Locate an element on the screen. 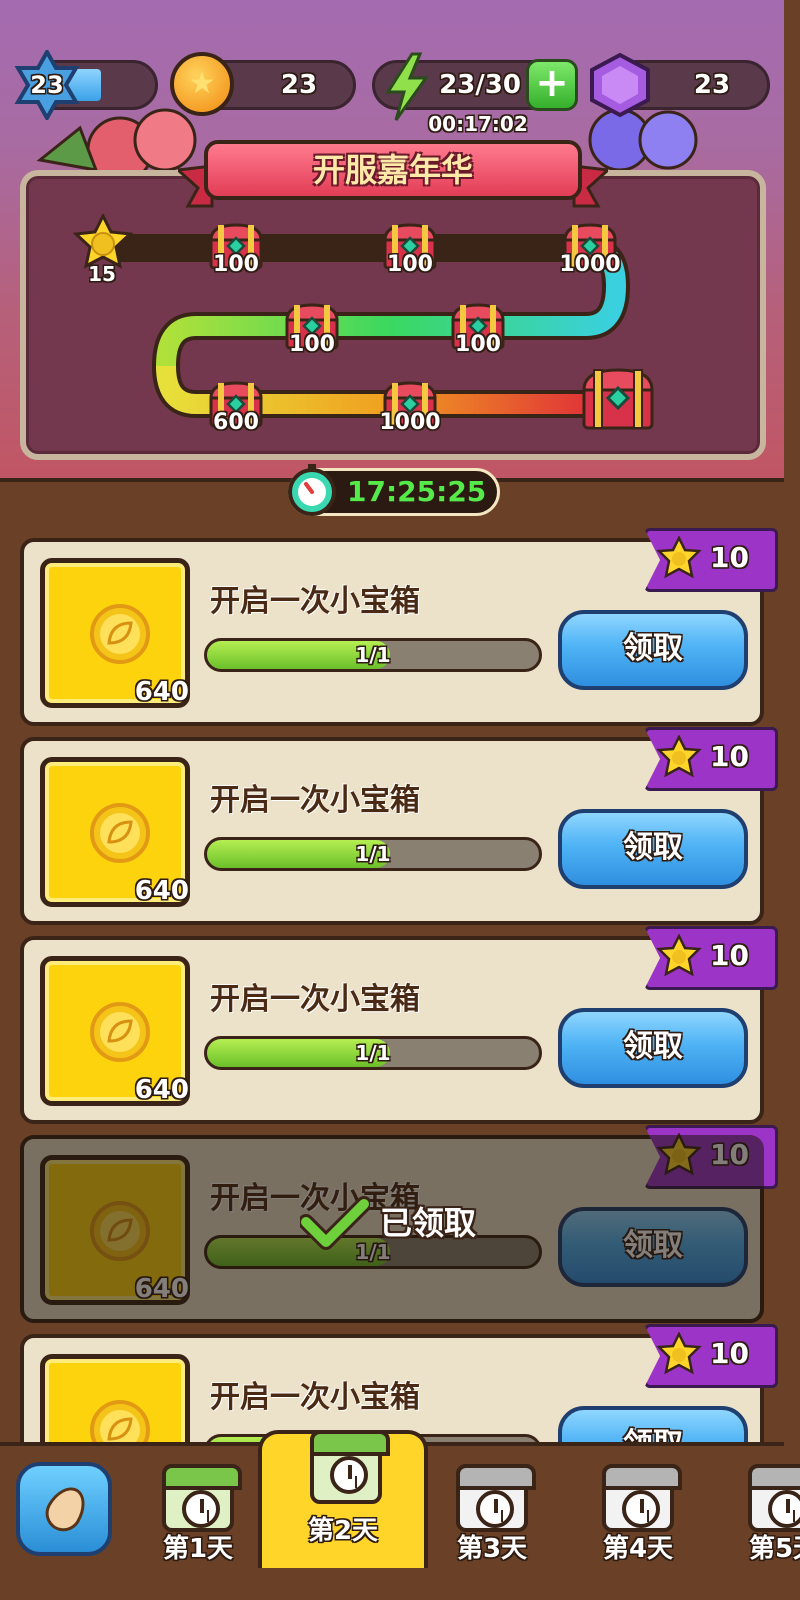  tab-day-4: 第4天 is located at coordinates (638, 1510).